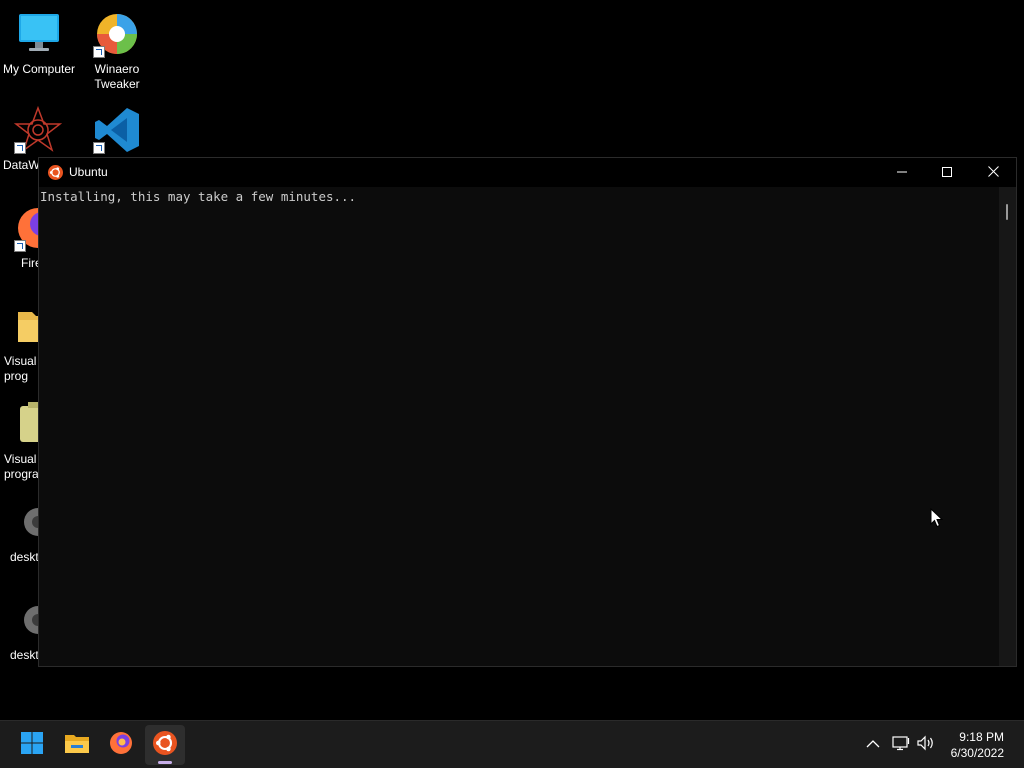 The width and height of the screenshot is (1024, 768). I want to click on taskbar-clock: 9:18 PM 6/30/2022, so click(977, 745).